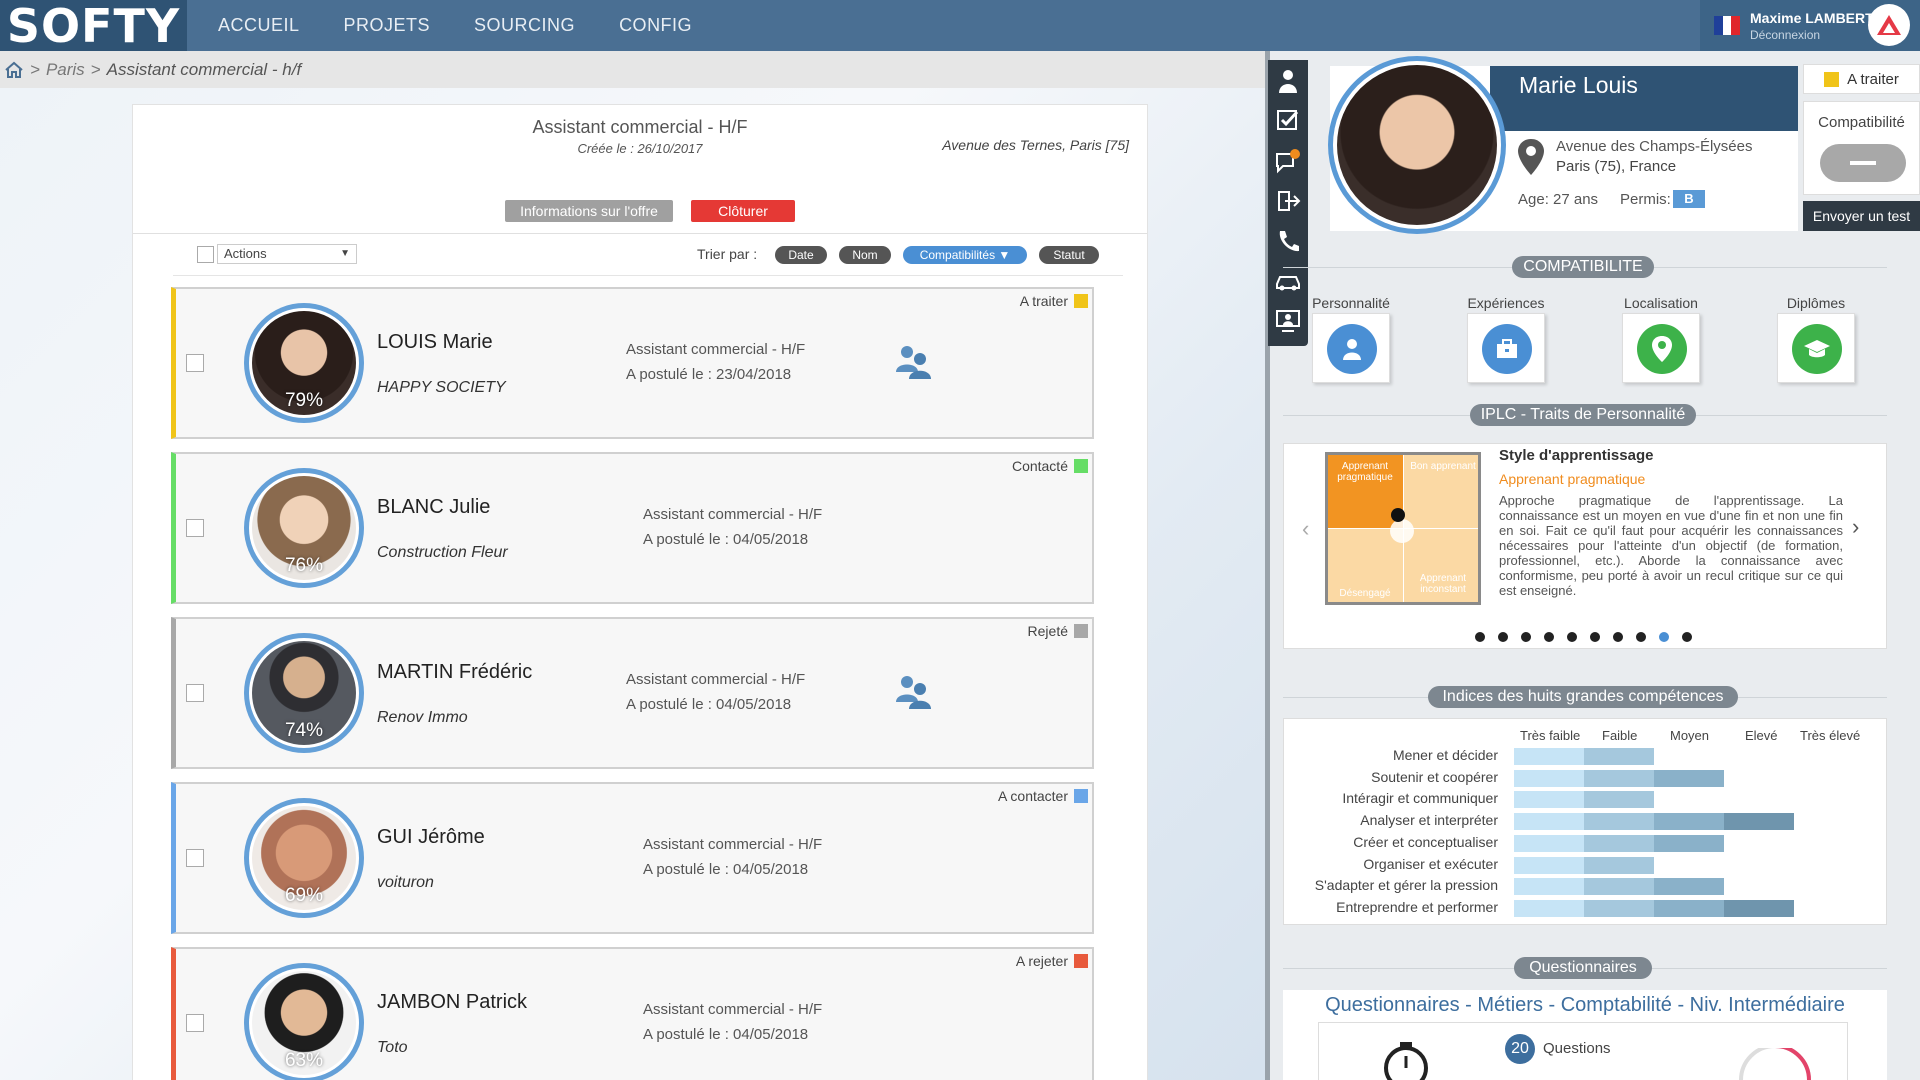  I want to click on position-marker, so click(1398, 515).